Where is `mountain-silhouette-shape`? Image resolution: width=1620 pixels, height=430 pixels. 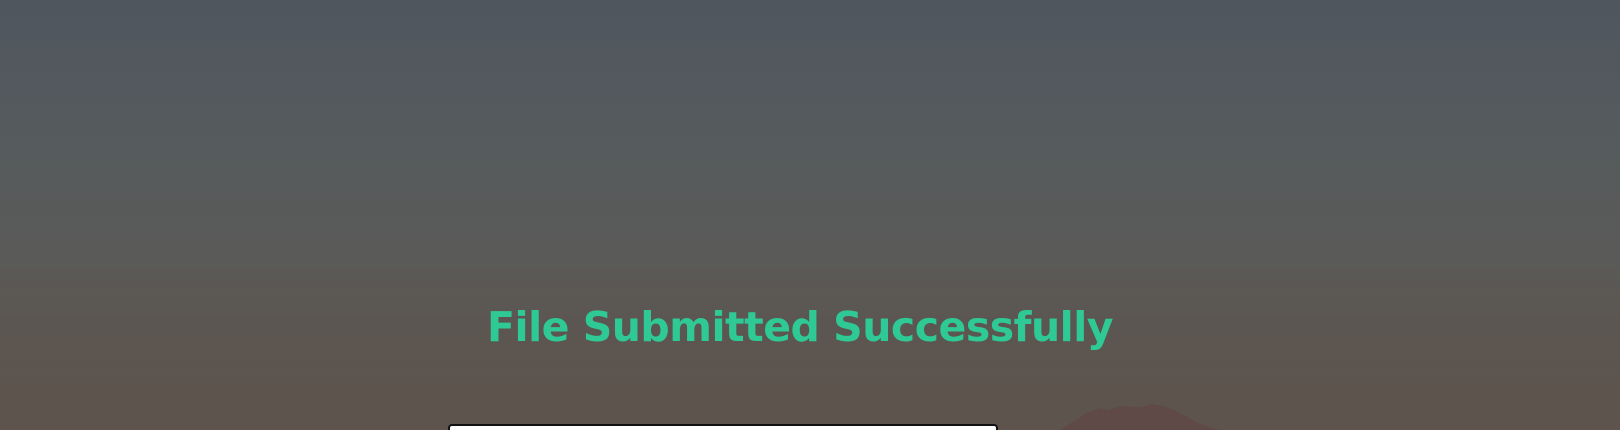
mountain-silhouette-shape is located at coordinates (1140, 417).